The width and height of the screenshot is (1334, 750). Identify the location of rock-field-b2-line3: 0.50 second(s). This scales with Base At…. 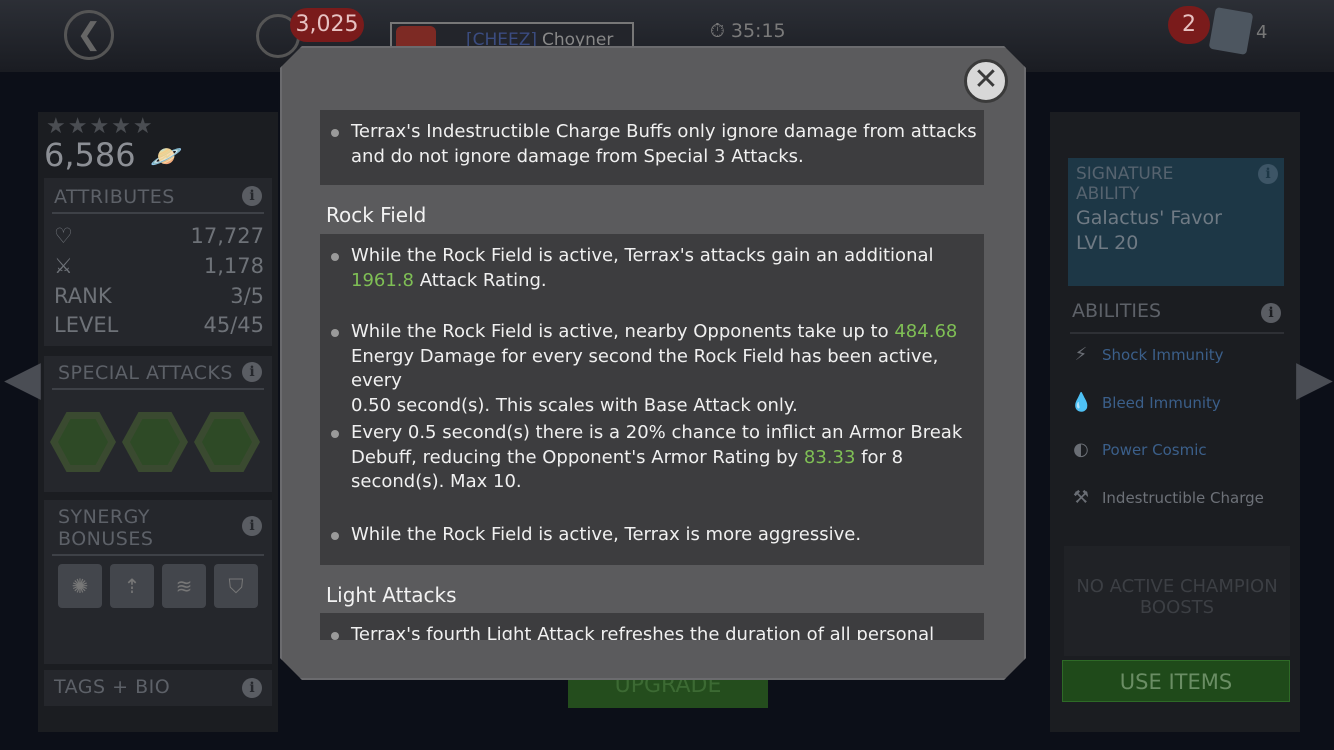
(574, 405).